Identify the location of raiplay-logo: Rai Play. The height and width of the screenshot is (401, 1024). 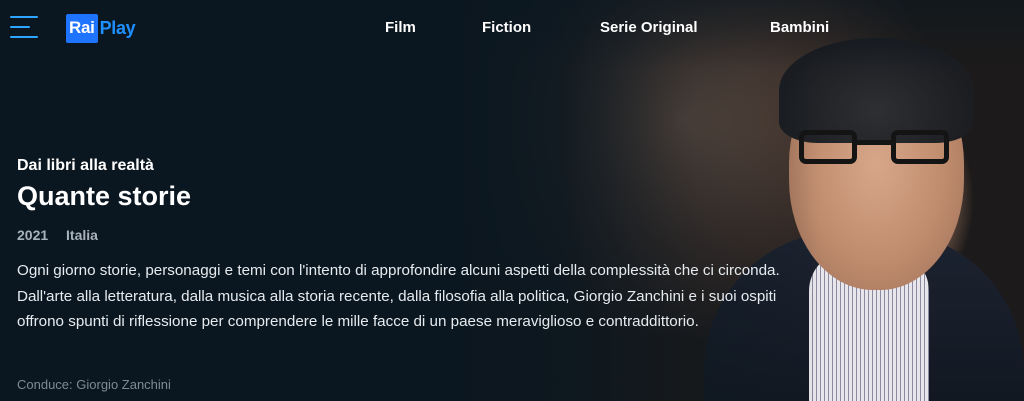
(101, 28).